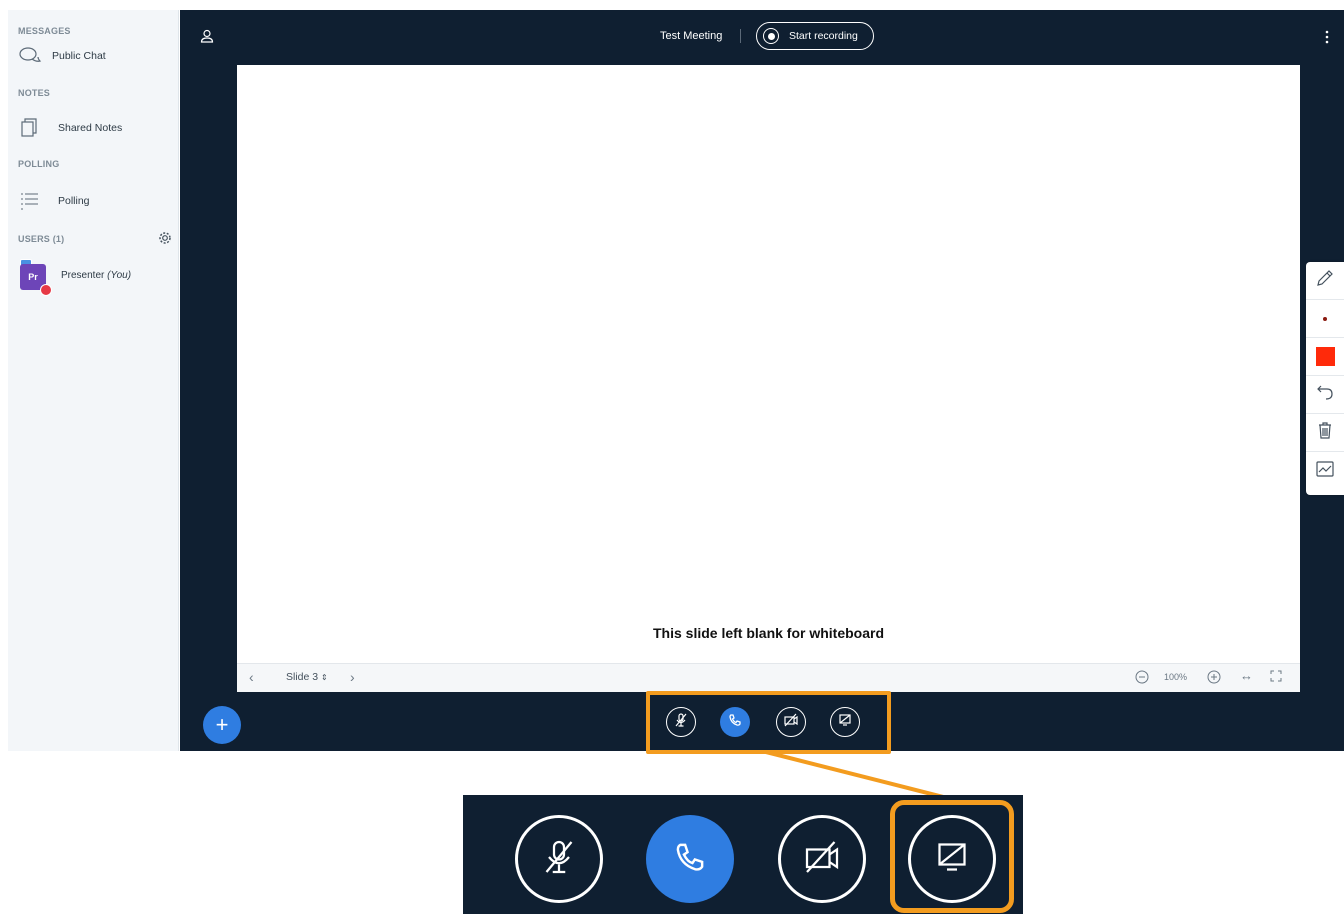  What do you see at coordinates (31, 201) in the screenshot?
I see `list-icon` at bounding box center [31, 201].